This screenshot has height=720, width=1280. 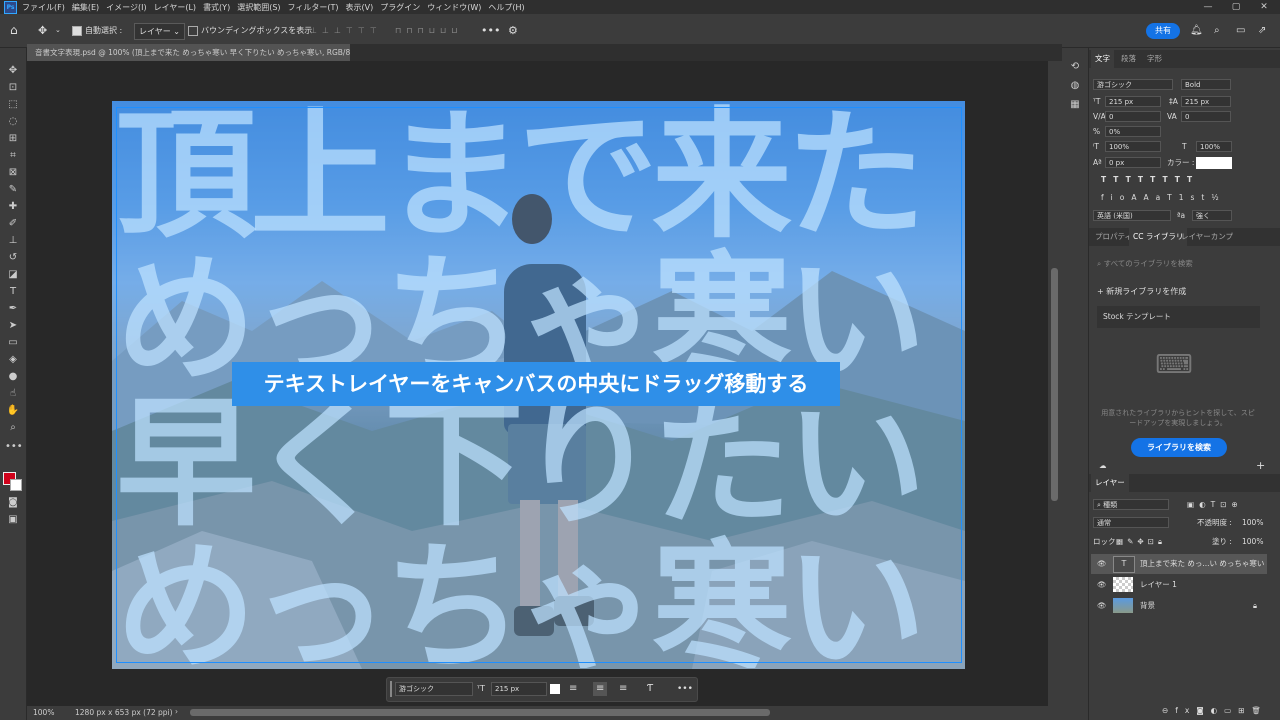 I want to click on close-icon: ✕, so click(x=1264, y=7).